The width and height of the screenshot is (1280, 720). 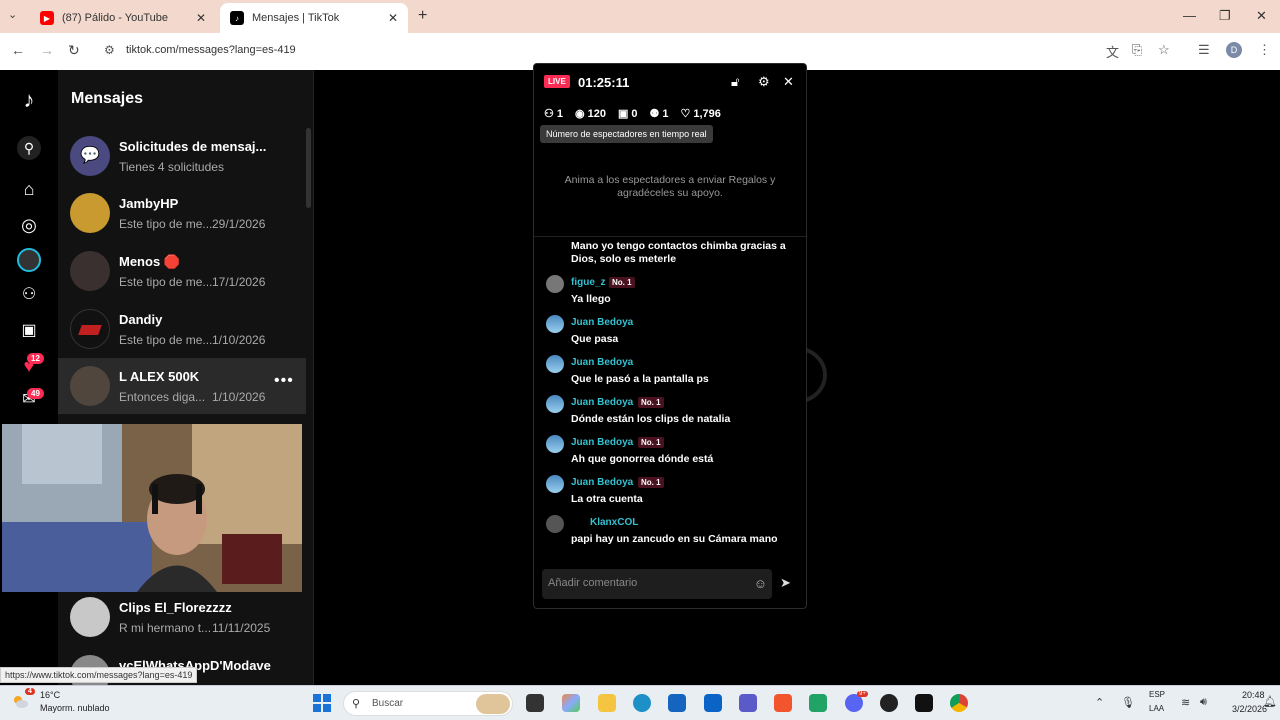 I want to click on keyboard-layout: LAA, so click(x=1156, y=708).